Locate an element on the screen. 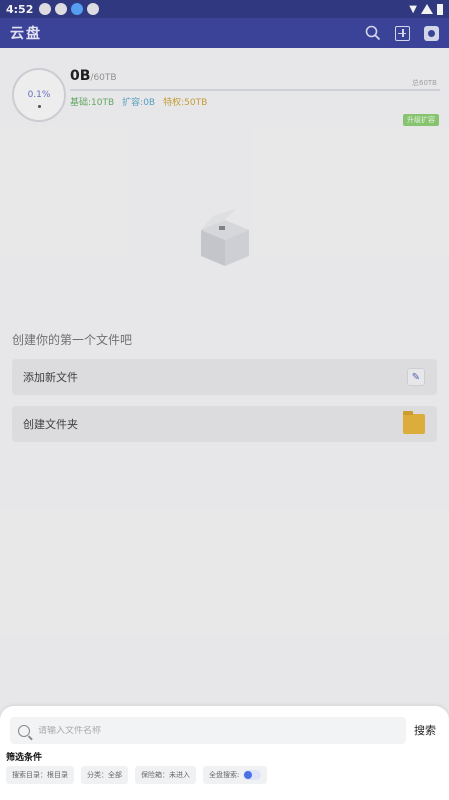 The width and height of the screenshot is (449, 800). create-folder-button: 创建文件夹 is located at coordinates (224, 424).